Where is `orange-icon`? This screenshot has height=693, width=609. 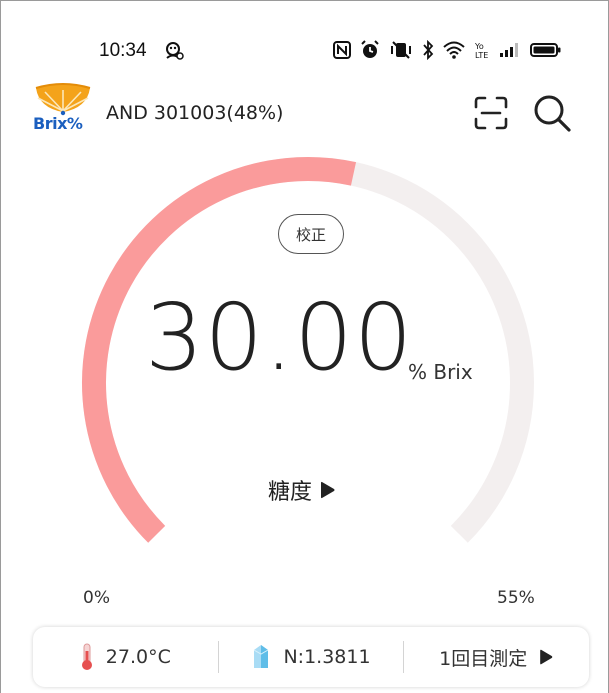 orange-icon is located at coordinates (63, 99).